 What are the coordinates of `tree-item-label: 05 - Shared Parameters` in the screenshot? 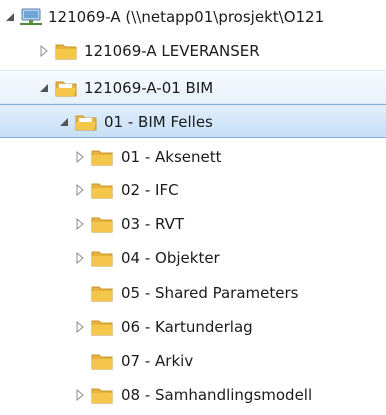 It's located at (210, 293).